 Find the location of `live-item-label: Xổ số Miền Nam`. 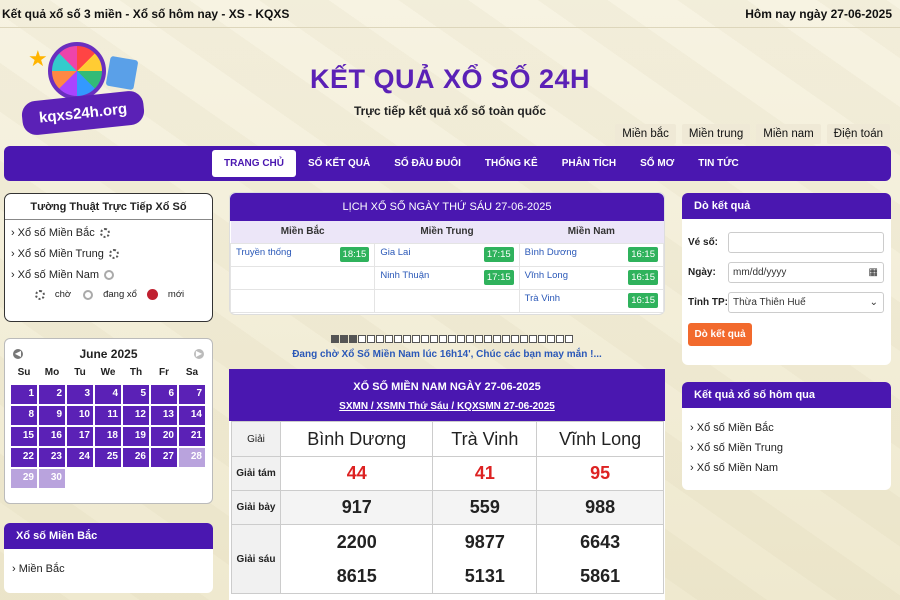

live-item-label: Xổ số Miền Nam is located at coordinates (58, 275).